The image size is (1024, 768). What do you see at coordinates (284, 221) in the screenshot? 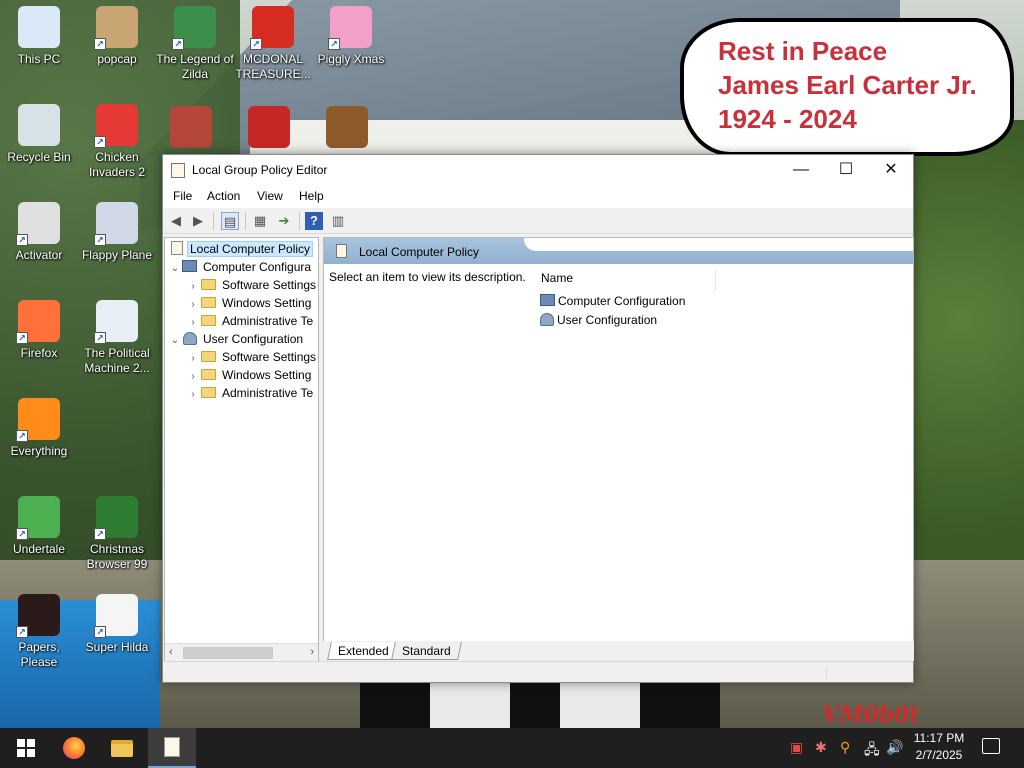
I see `export-list-icon: ➔` at bounding box center [284, 221].